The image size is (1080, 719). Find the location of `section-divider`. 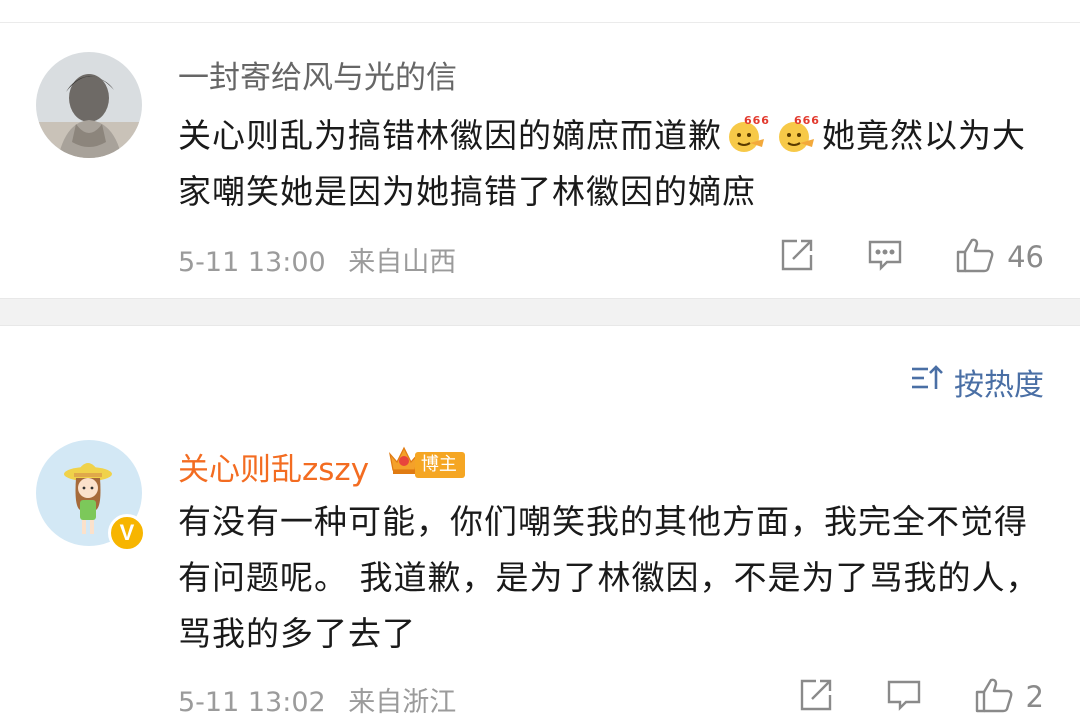

section-divider is located at coordinates (540, 312).